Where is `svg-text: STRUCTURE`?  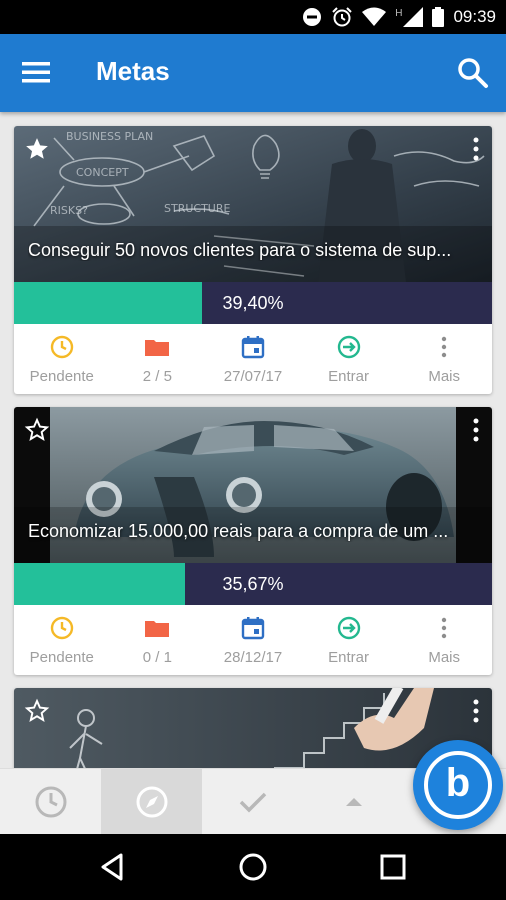 svg-text: STRUCTURE is located at coordinates (197, 208).